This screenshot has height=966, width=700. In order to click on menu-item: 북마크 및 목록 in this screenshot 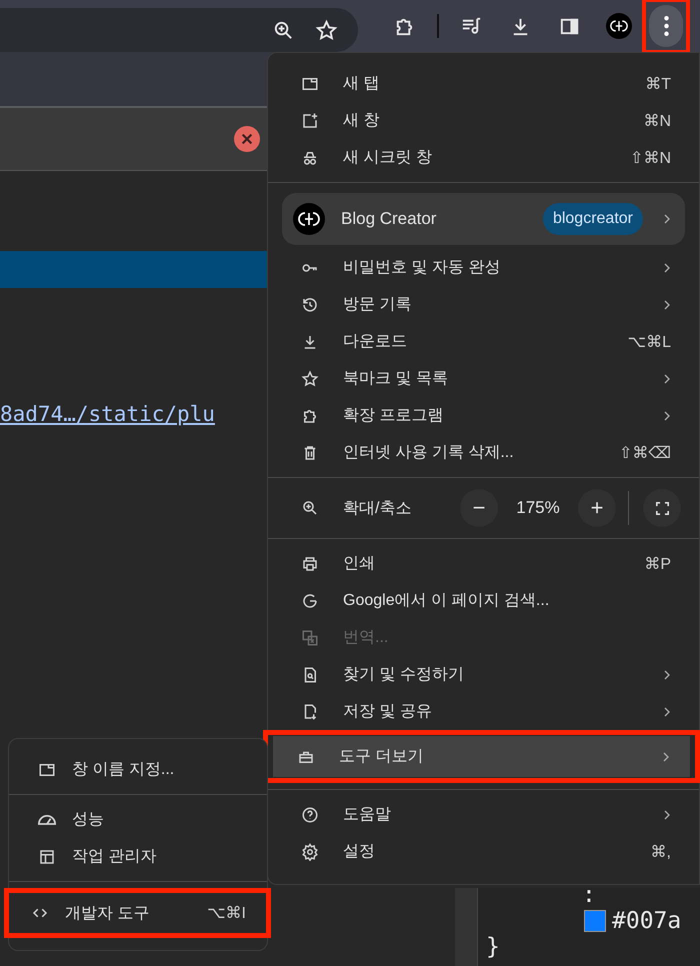, I will do `click(483, 378)`.